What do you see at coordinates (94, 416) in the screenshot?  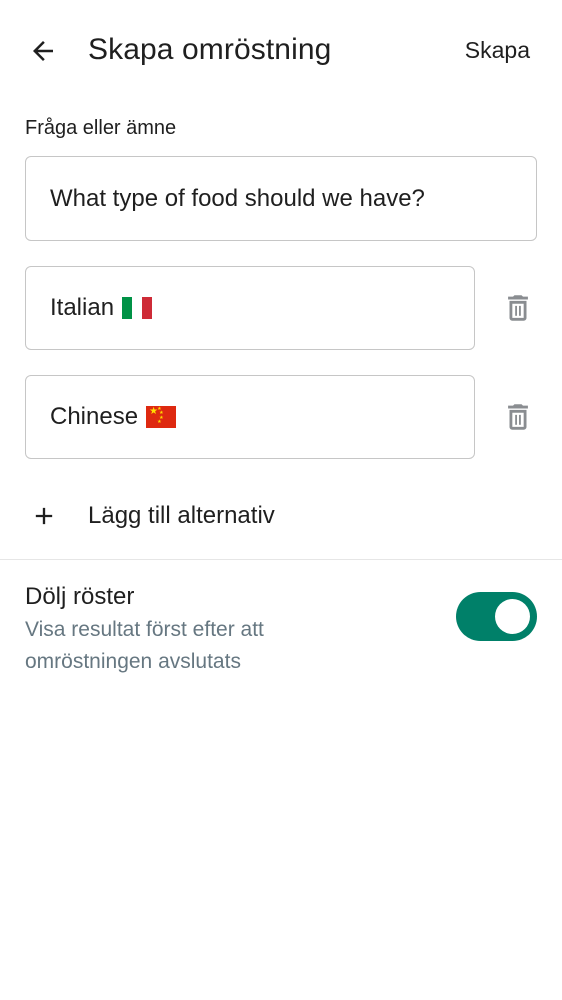 I see `option-text-2: Chinese` at bounding box center [94, 416].